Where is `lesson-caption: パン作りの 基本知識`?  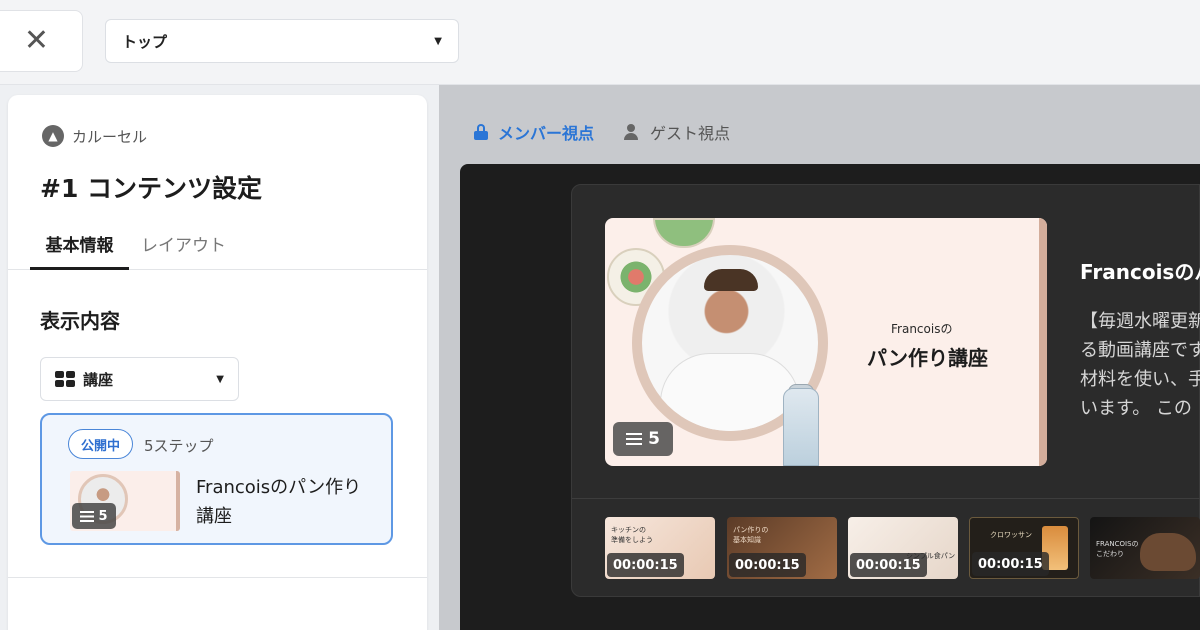 lesson-caption: パン作りの 基本知識 is located at coordinates (751, 535).